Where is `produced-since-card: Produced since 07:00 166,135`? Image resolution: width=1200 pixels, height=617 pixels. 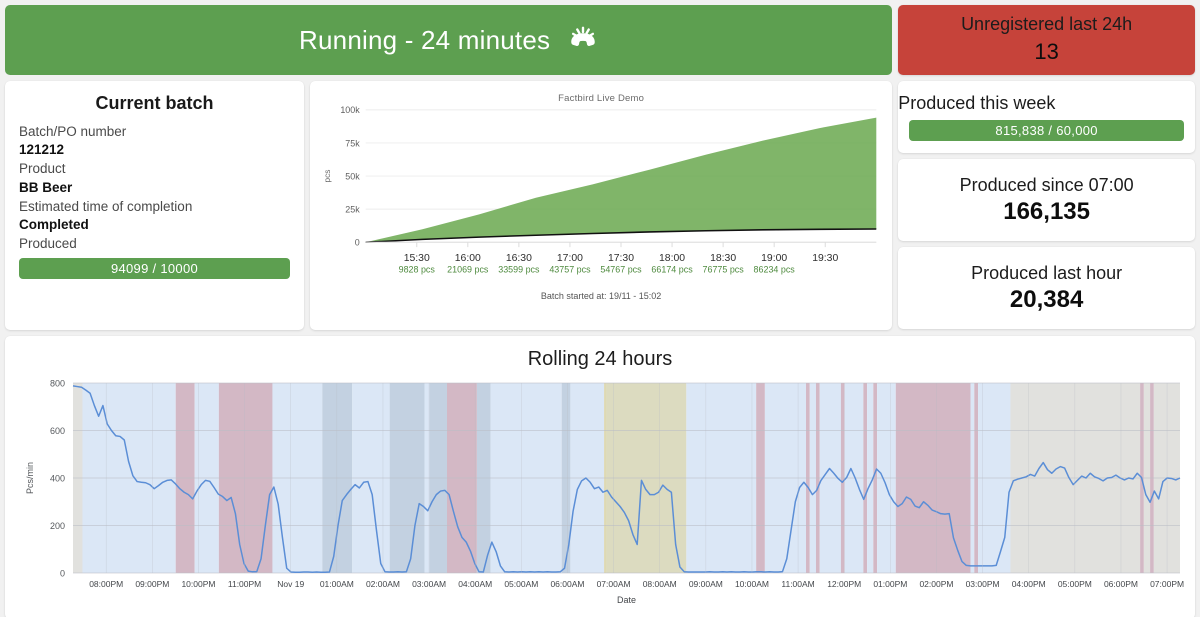
produced-since-card: Produced since 07:00 166,135 is located at coordinates (1046, 200).